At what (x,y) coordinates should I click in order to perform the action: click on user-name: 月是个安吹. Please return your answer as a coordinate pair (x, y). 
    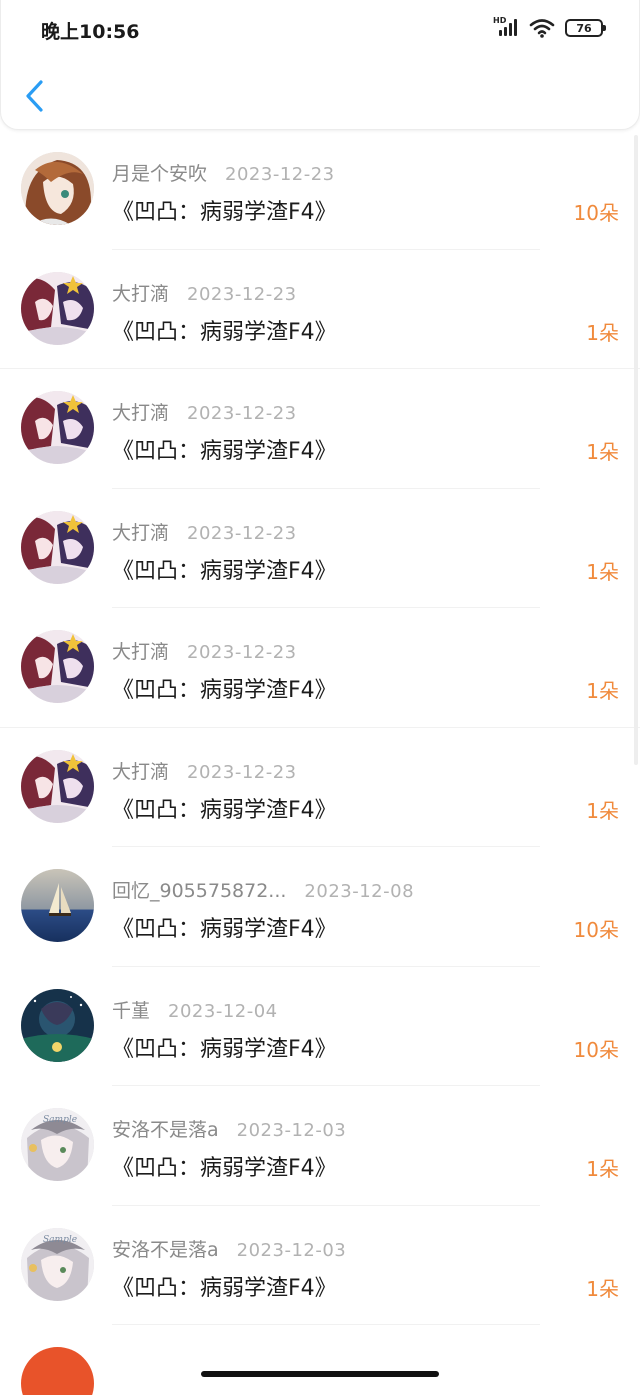
    Looking at the image, I should click on (159, 172).